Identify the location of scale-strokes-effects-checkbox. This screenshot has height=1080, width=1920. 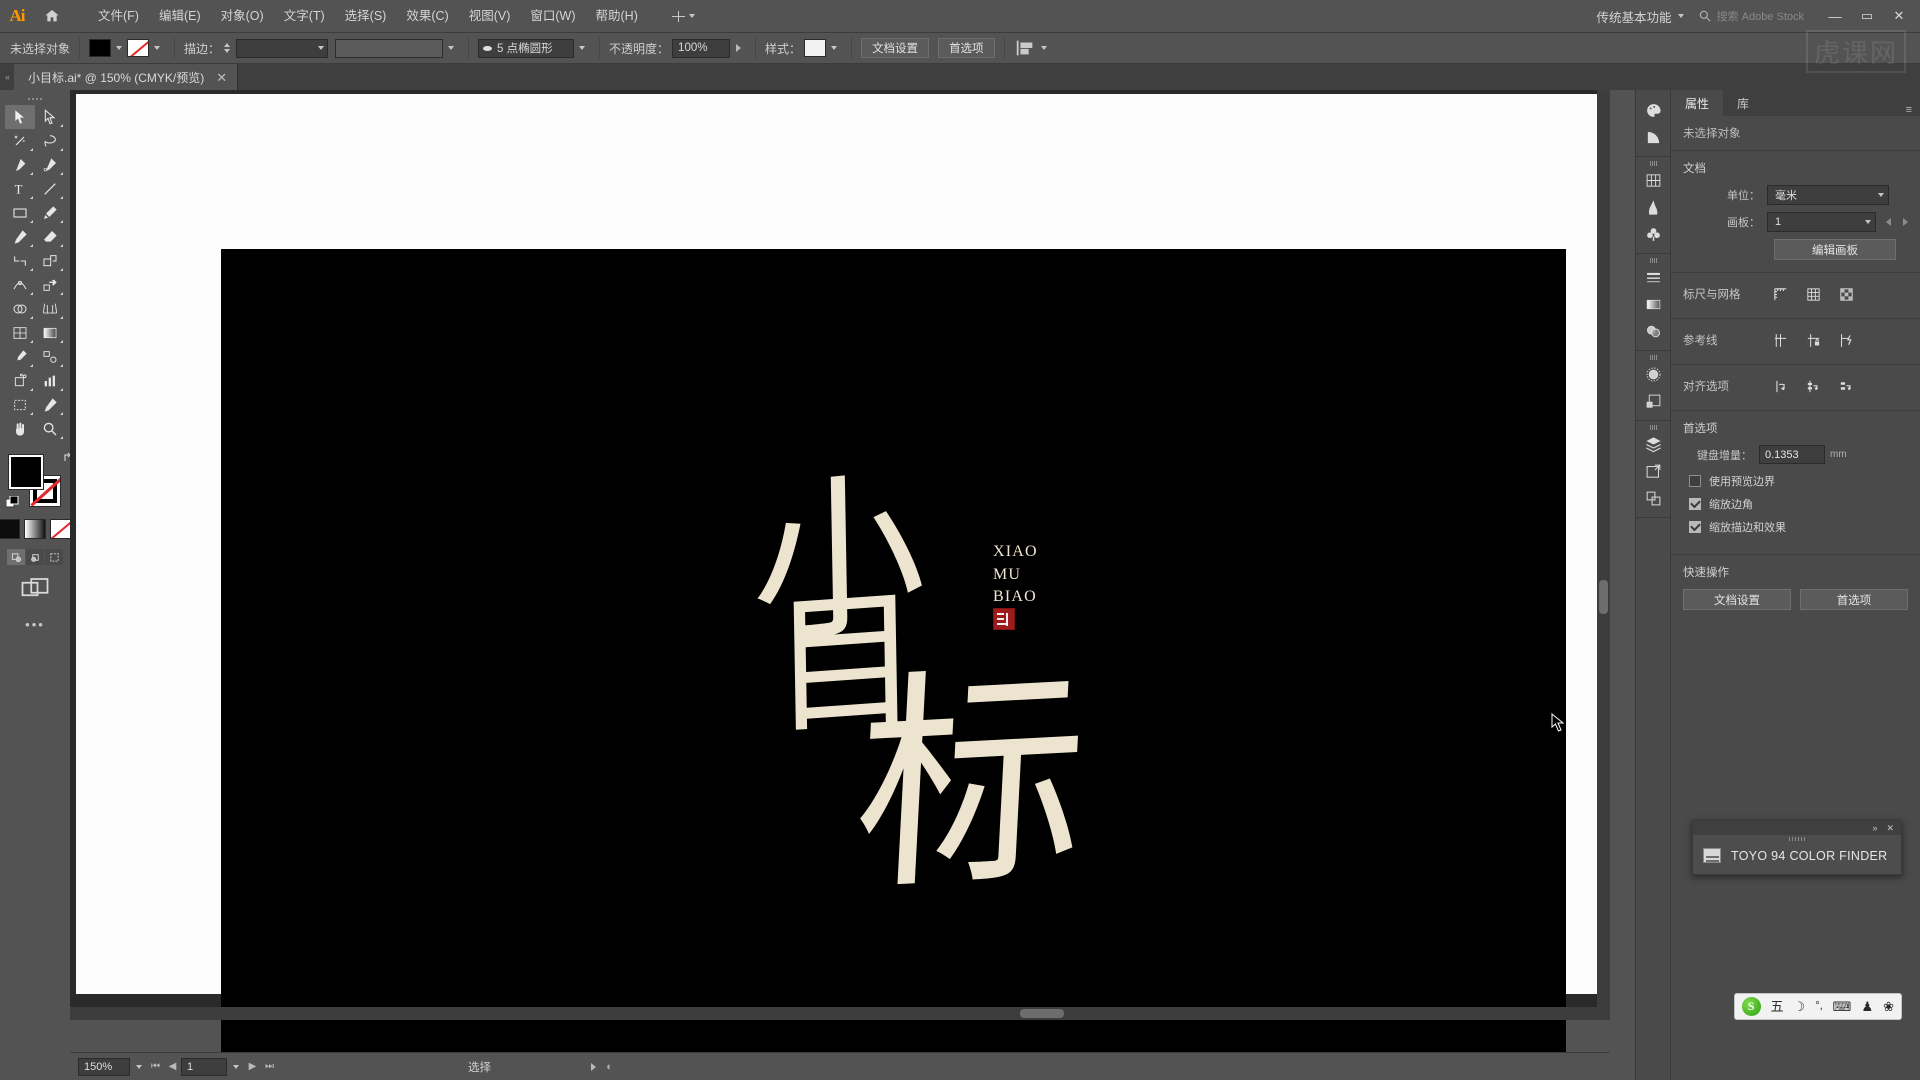
(1695, 527).